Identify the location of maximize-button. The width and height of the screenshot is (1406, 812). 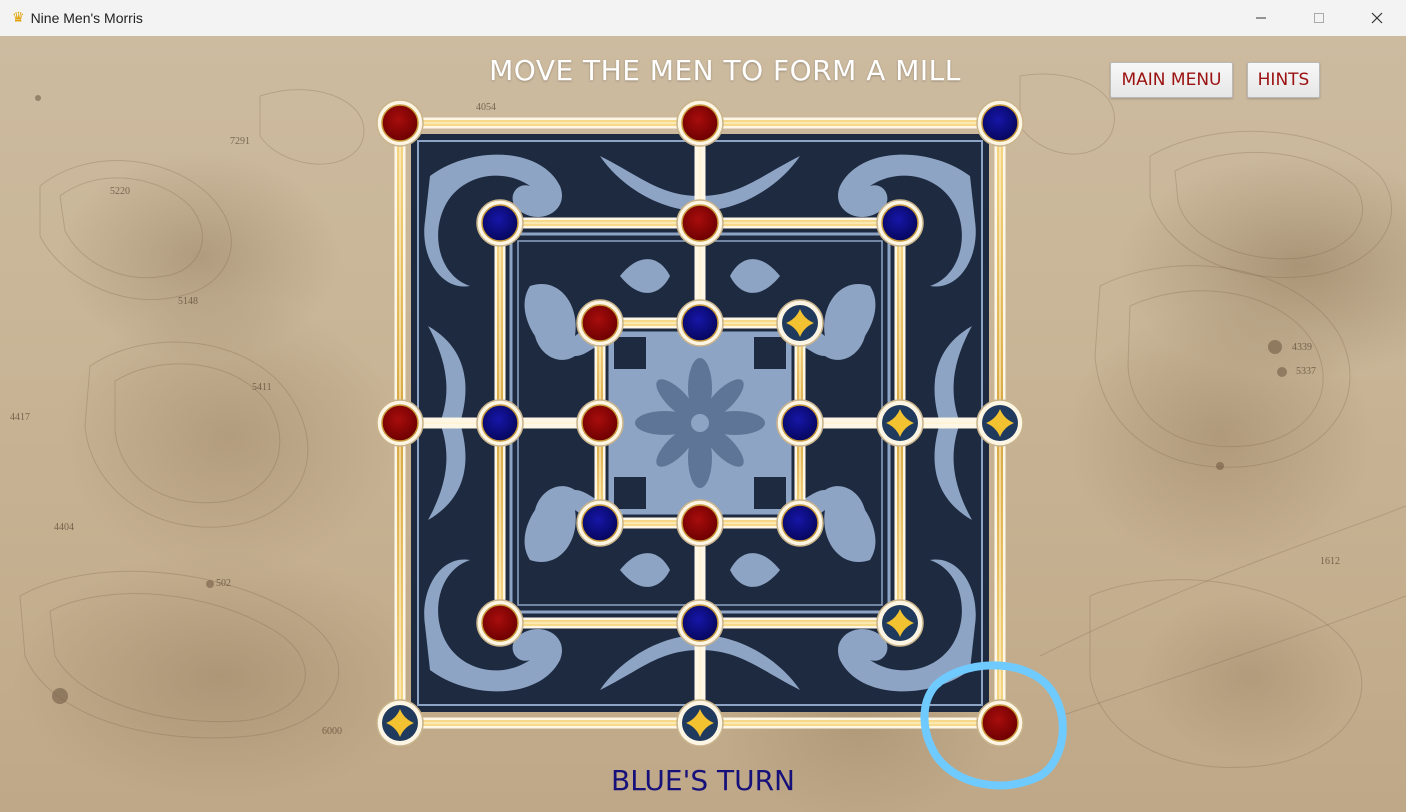
(1319, 18).